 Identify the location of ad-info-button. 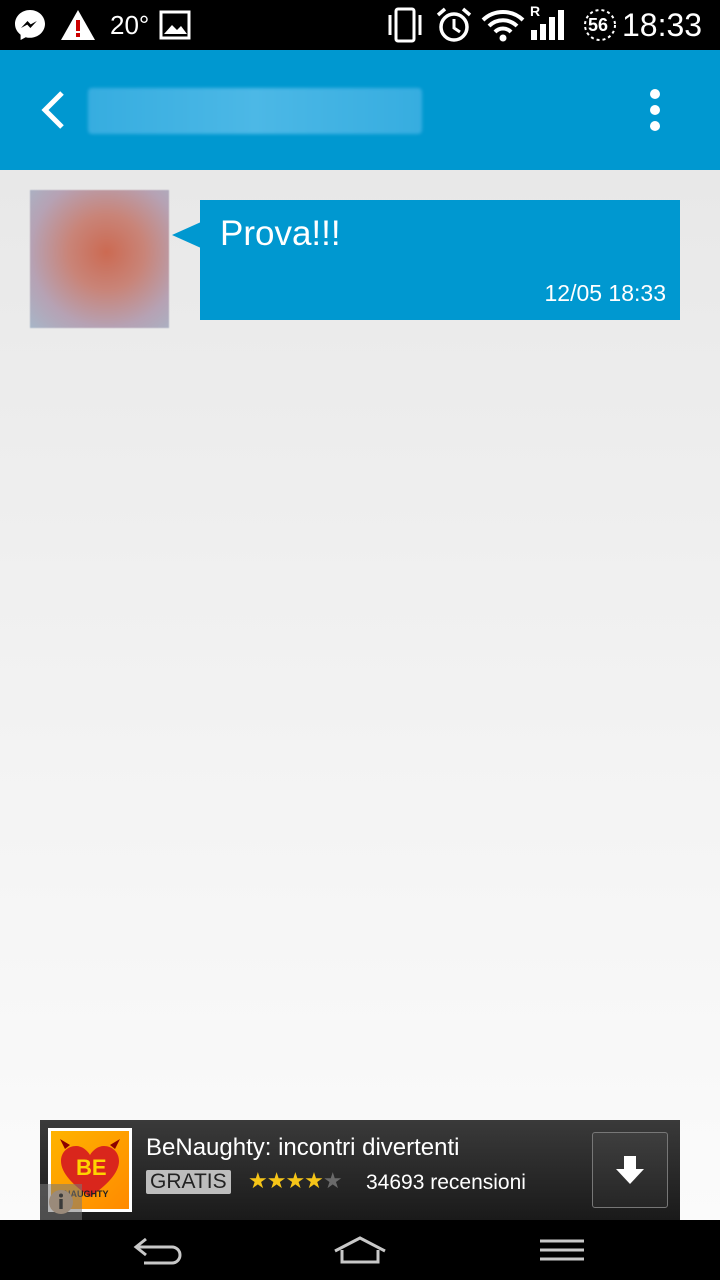
(61, 1202).